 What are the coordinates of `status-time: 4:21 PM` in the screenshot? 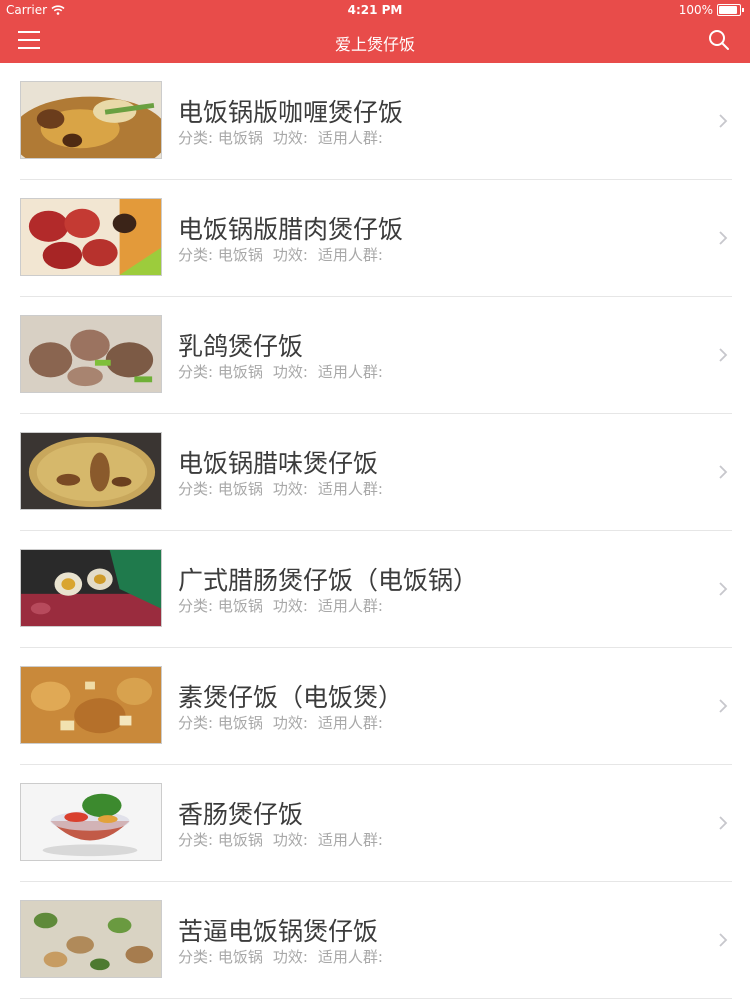 It's located at (375, 10).